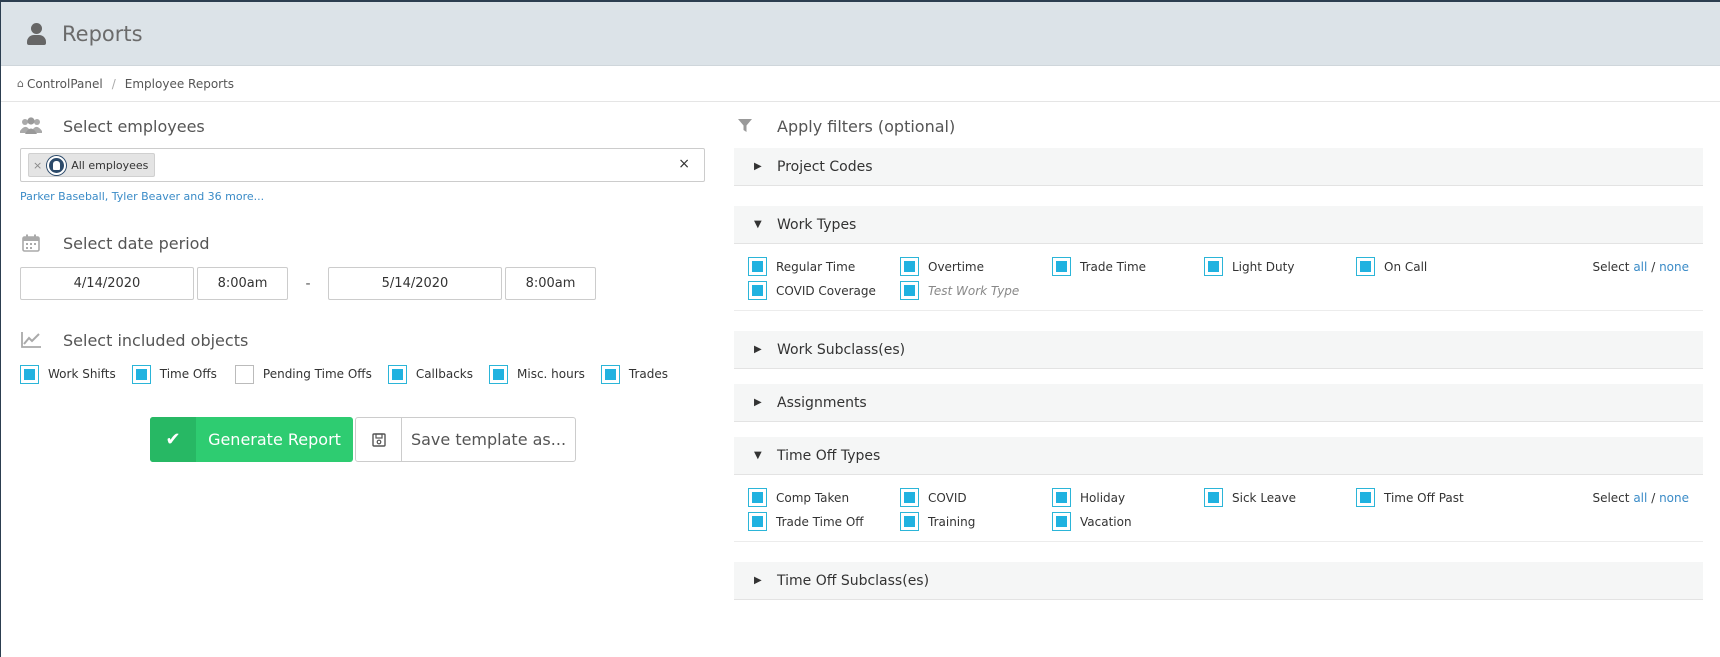 The height and width of the screenshot is (657, 1720). What do you see at coordinates (550, 283) in the screenshot?
I see `end-time-input: 8:00am` at bounding box center [550, 283].